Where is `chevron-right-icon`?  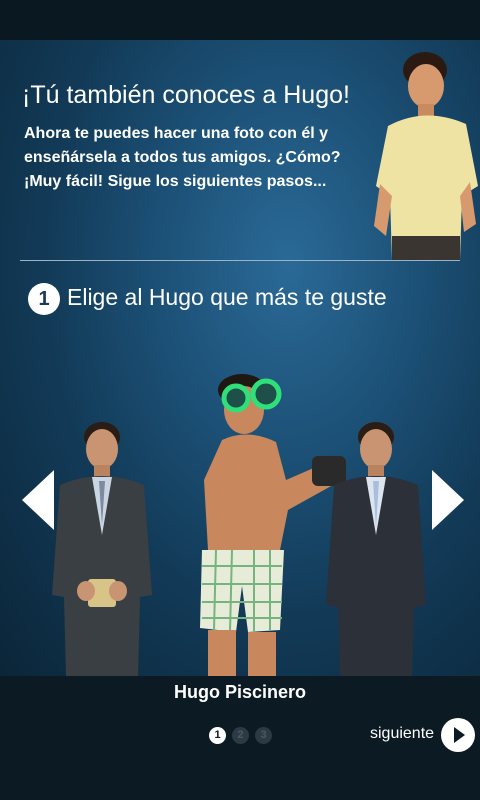
chevron-right-icon is located at coordinates (450, 500).